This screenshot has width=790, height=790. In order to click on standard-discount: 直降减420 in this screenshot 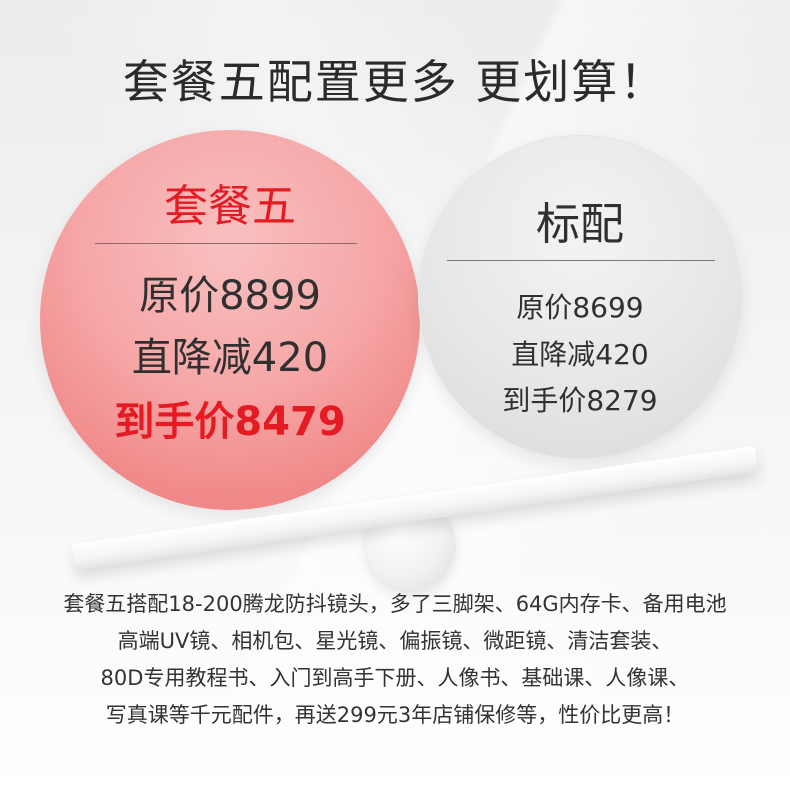, I will do `click(580, 354)`.